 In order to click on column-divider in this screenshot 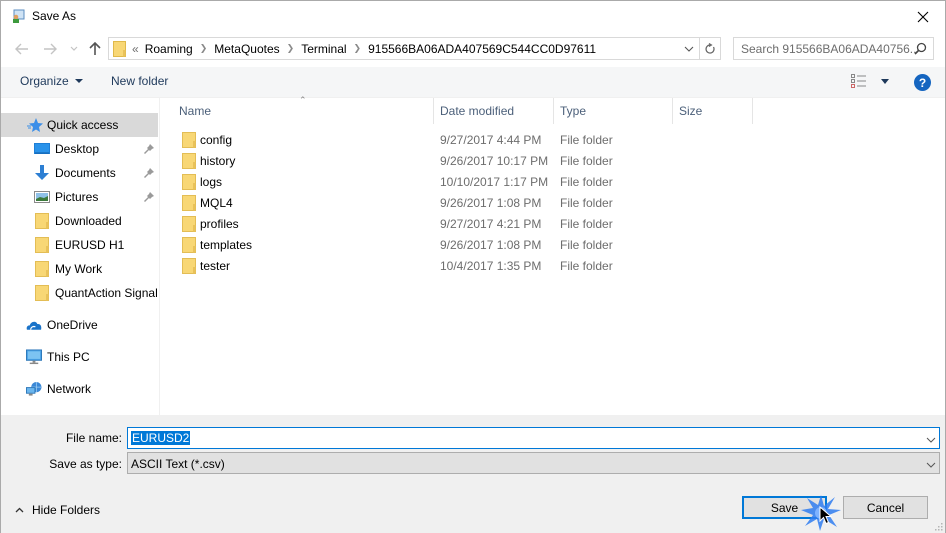, I will do `click(752, 111)`.